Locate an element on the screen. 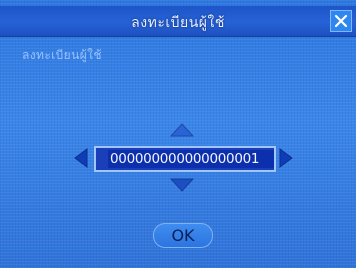 The height and width of the screenshot is (268, 356). arrow-left-button is located at coordinates (81, 160).